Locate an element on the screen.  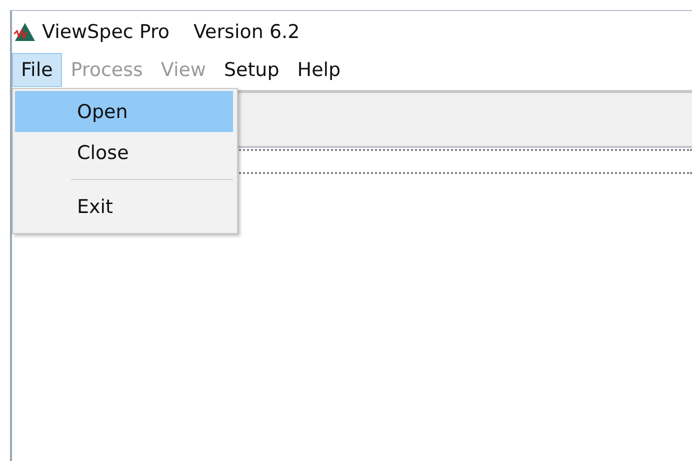
menu-option: Open is located at coordinates (124, 111).